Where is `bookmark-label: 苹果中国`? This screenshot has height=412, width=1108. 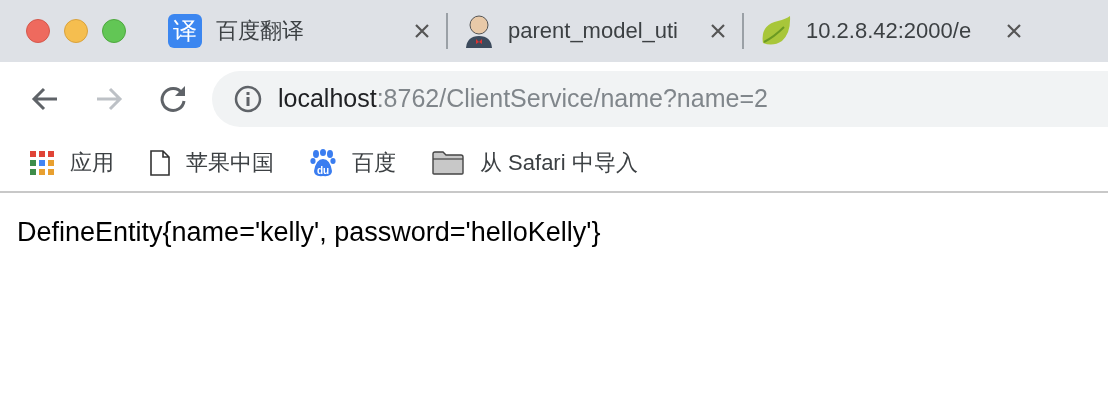
bookmark-label: 苹果中国 is located at coordinates (230, 163).